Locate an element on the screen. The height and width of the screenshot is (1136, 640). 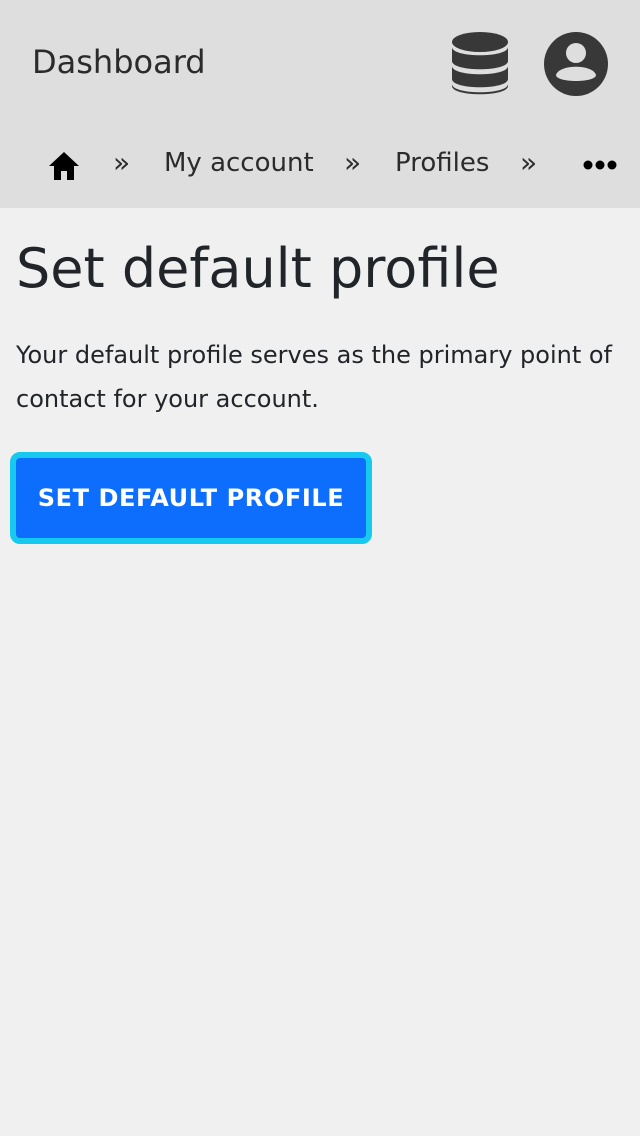
user-circle-icon is located at coordinates (576, 64).